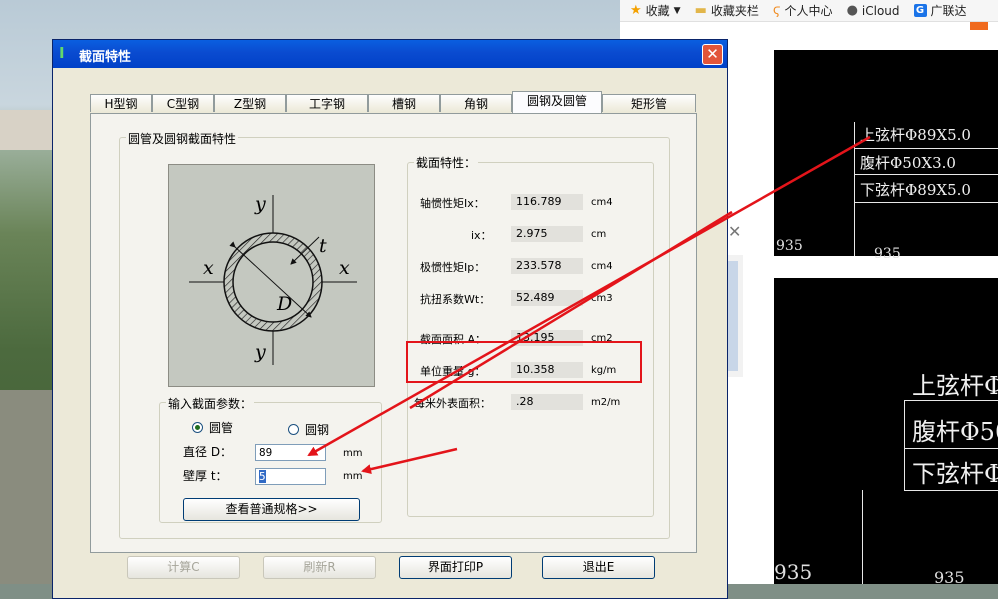 Image resolution: width=998 pixels, height=599 pixels. What do you see at coordinates (547, 298) in the screenshot?
I see `prop-value-torsion-modulus: 52.489` at bounding box center [547, 298].